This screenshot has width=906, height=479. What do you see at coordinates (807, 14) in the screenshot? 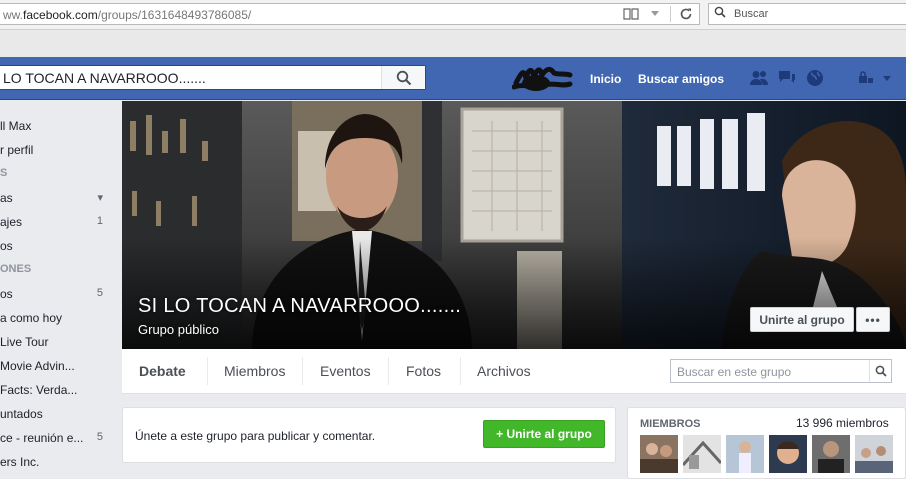
I see `browser-search-box: Buscar` at bounding box center [807, 14].